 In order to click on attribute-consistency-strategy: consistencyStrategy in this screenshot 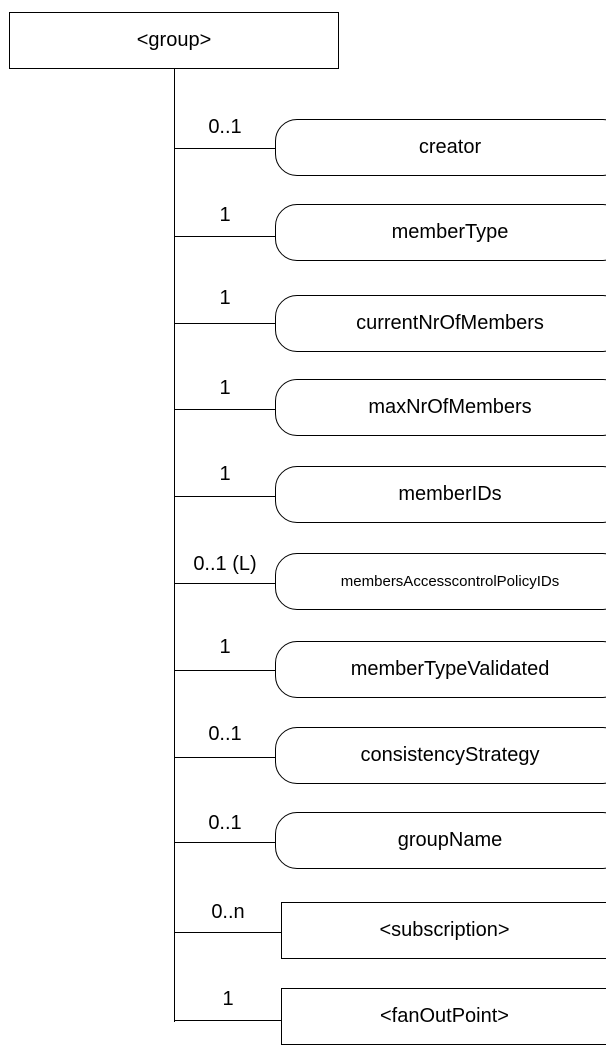, I will do `click(440, 755)`.